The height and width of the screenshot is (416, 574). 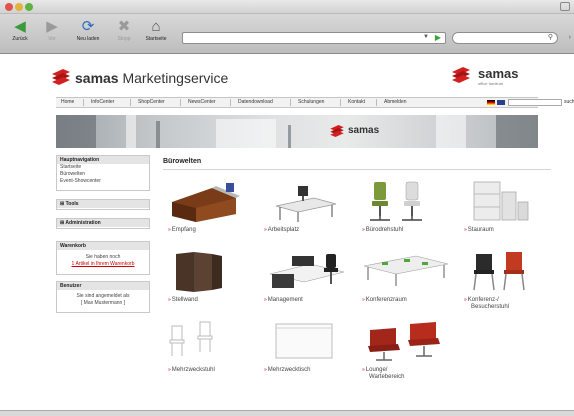 I want to click on category-tile-konferenz-besucherstuhl: »Konferenz-/Besucherstuhl, so click(x=510, y=284).